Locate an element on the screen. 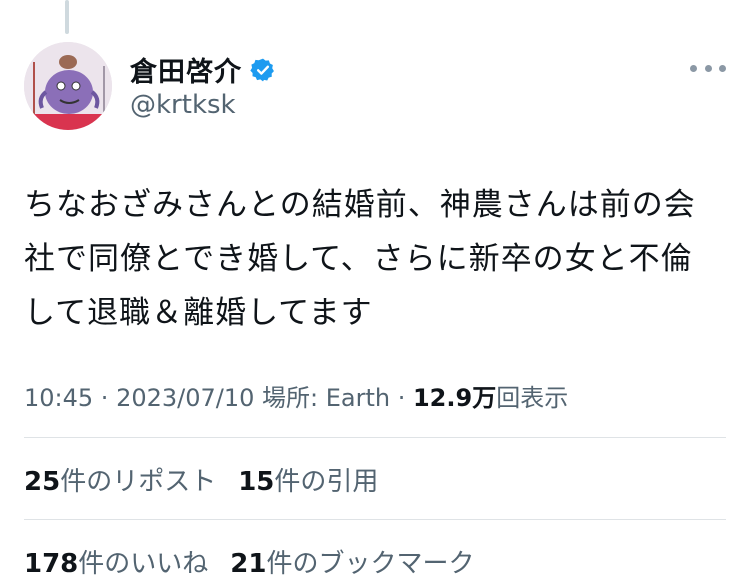 This screenshot has width=750, height=588. views-count: 12.9万 is located at coordinates (454, 398).